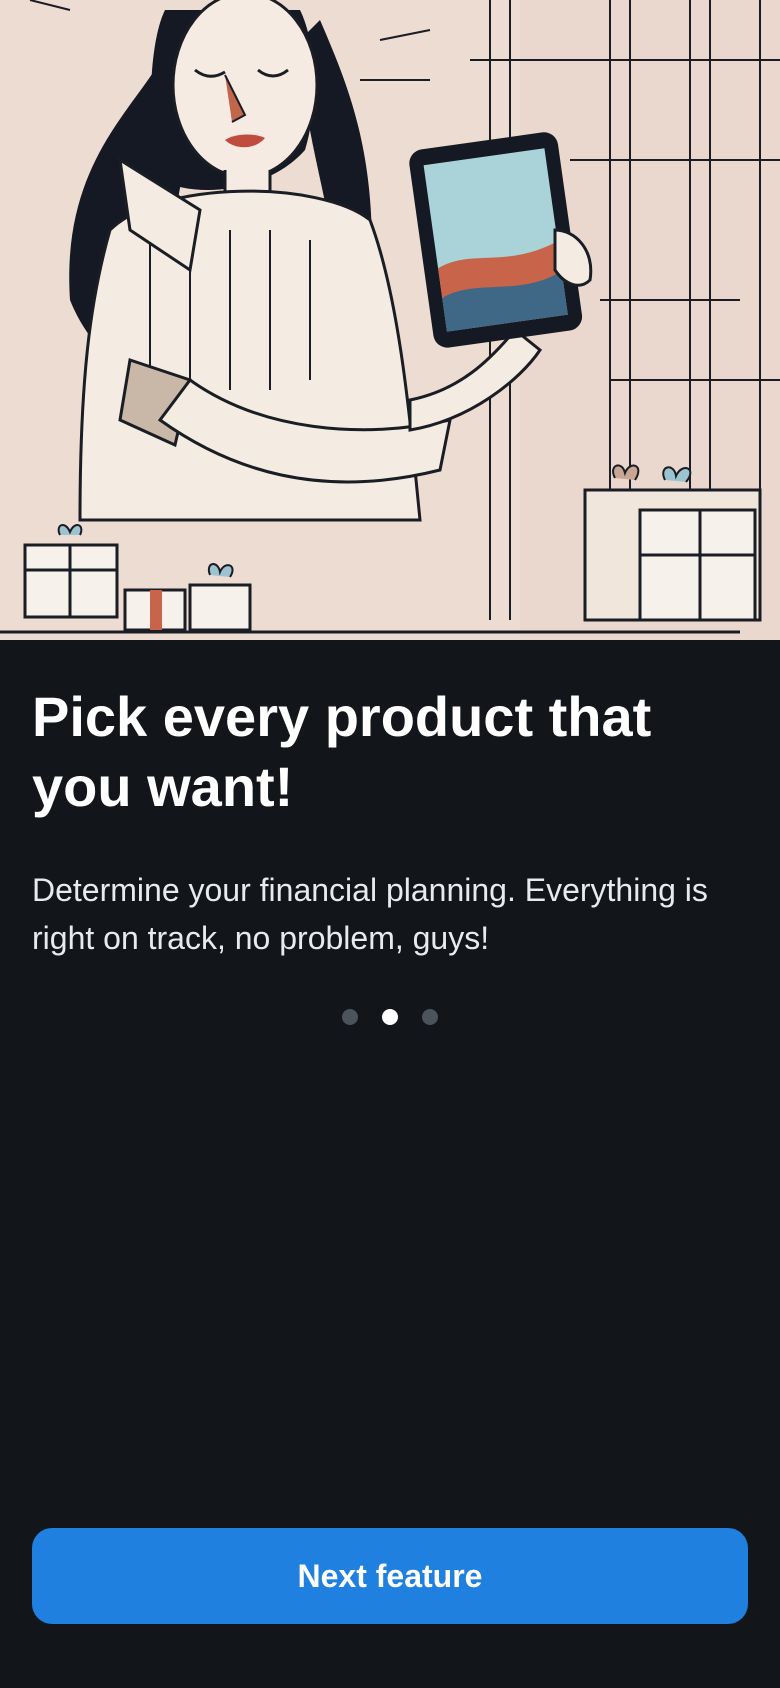 This screenshot has height=1688, width=780. Describe the element at coordinates (342, 751) in the screenshot. I see `onboarding-title: Pick every product that you want!` at that location.